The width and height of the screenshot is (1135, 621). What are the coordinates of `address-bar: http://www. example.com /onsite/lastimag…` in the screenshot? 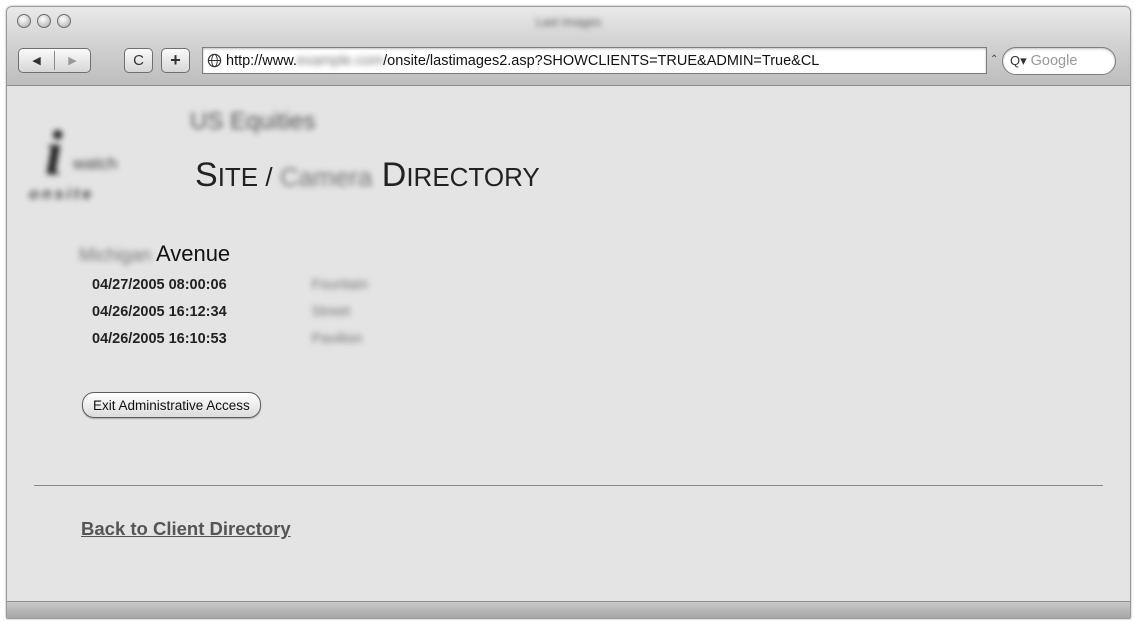 It's located at (594, 60).